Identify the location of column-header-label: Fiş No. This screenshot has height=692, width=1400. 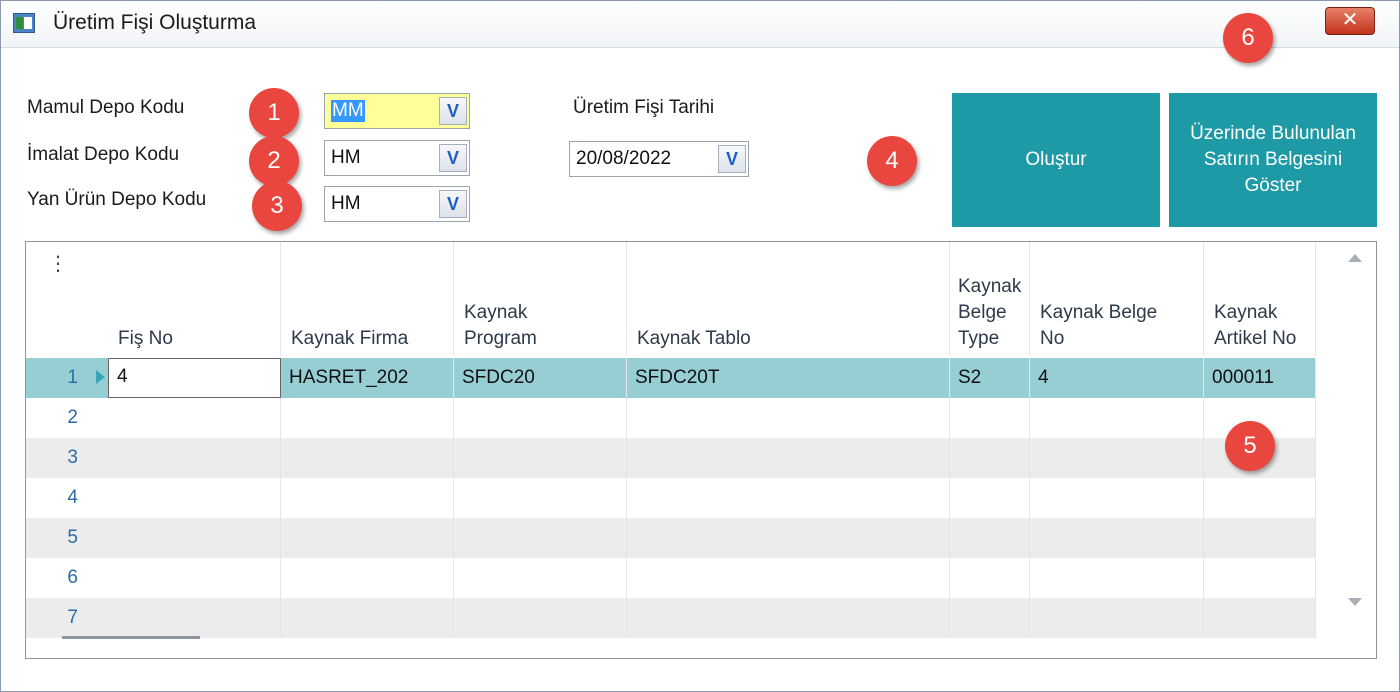
(145, 339).